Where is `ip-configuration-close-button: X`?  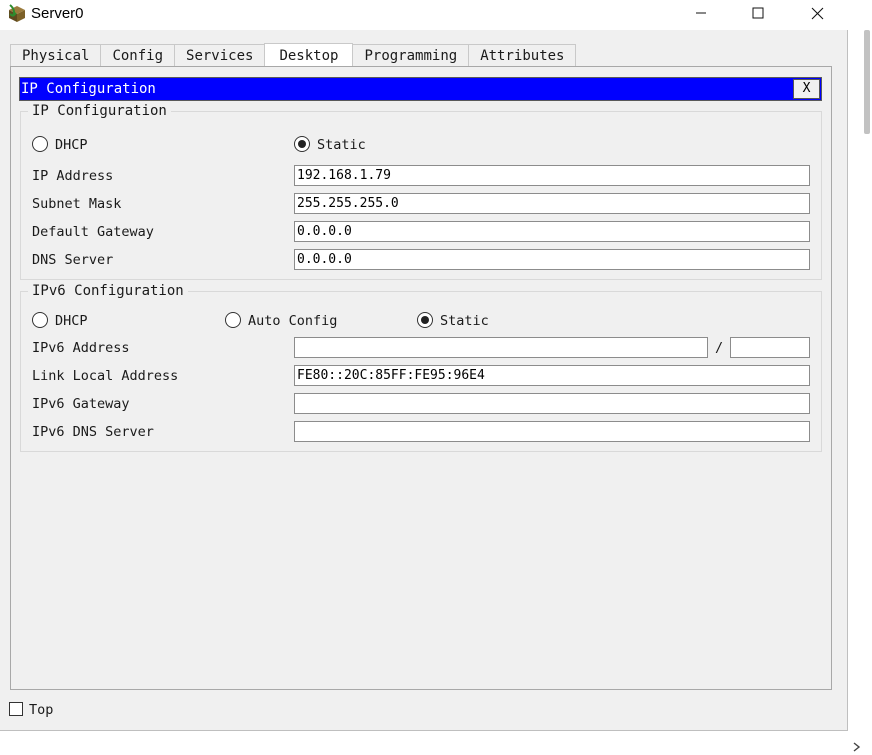 ip-configuration-close-button: X is located at coordinates (806, 89).